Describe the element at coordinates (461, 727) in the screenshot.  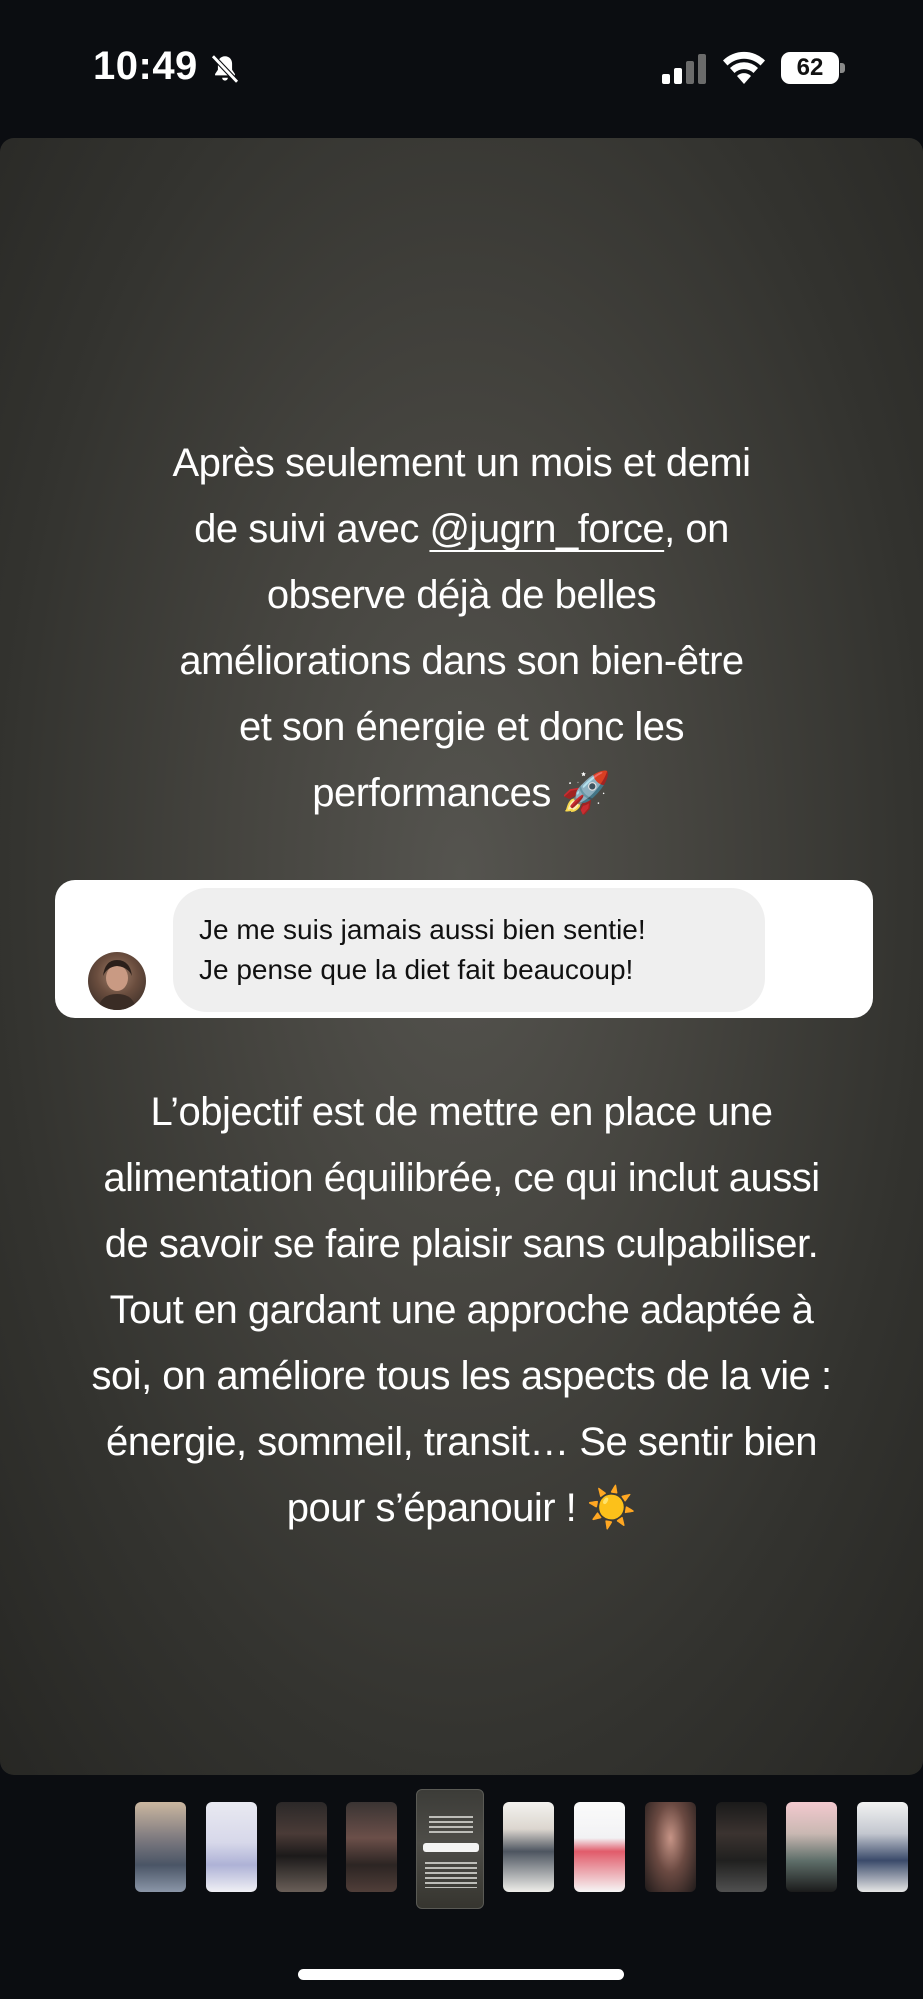
I see `caption-line: et son énergie et donc les` at that location.